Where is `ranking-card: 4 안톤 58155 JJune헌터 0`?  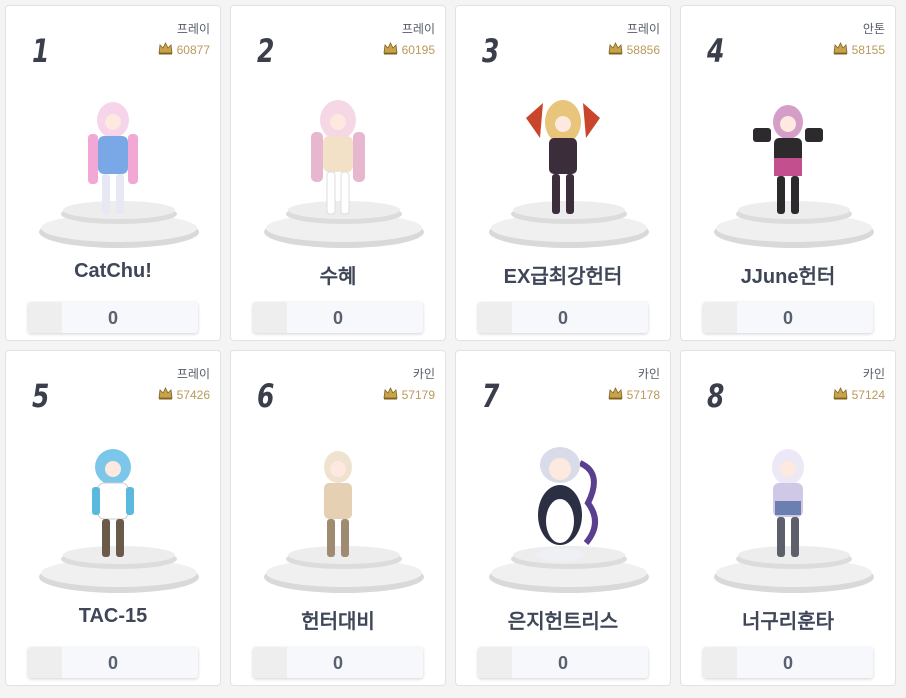
ranking-card: 4 안톤 58155 JJune헌터 0 is located at coordinates (788, 173).